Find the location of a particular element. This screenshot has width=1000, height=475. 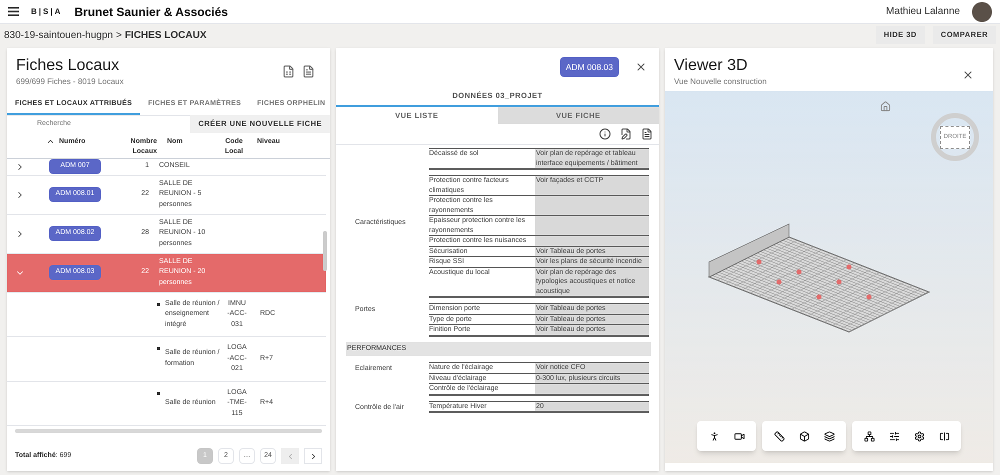

breadcrumb-current: FICHES LOCAUX is located at coordinates (165, 35).